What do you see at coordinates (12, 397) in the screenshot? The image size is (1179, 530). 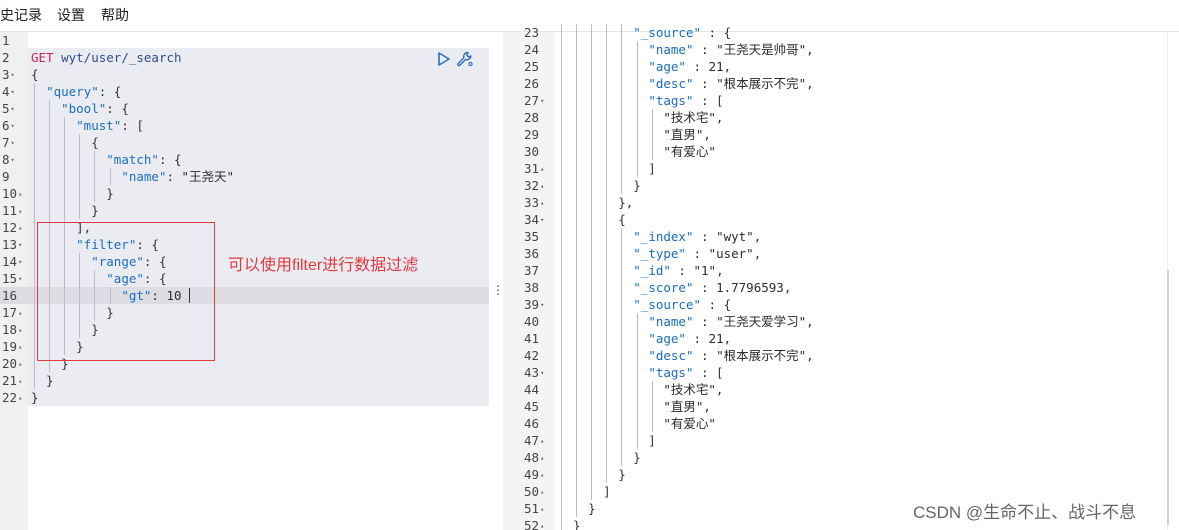 I see `request-line-number: 22▴` at bounding box center [12, 397].